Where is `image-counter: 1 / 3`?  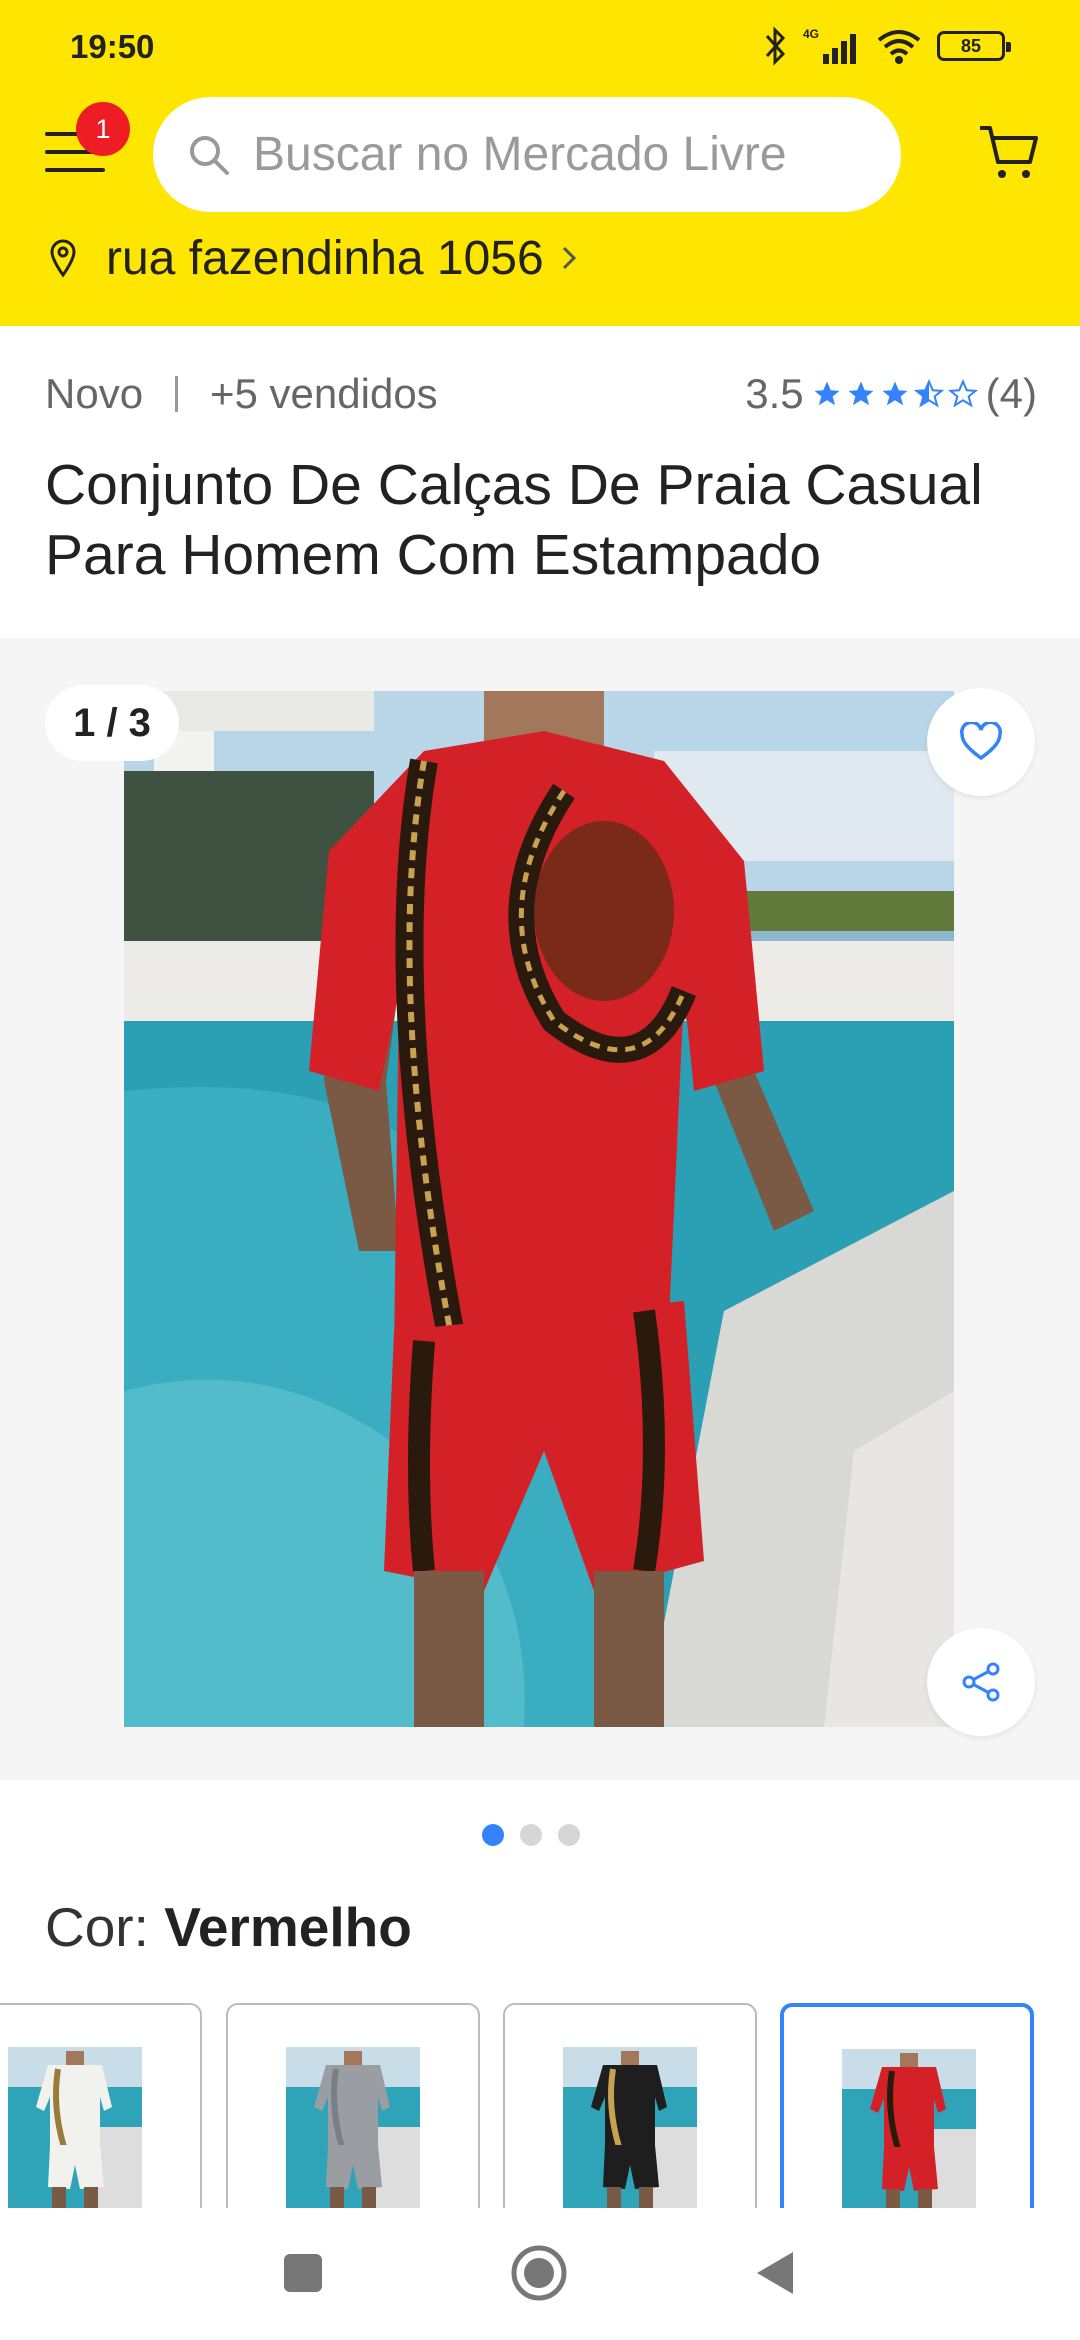
image-counter: 1 / 3 is located at coordinates (112, 723).